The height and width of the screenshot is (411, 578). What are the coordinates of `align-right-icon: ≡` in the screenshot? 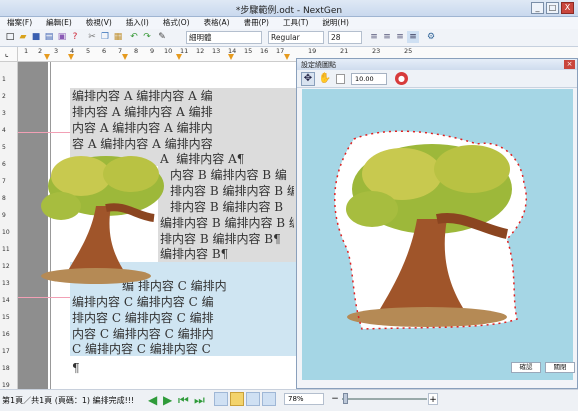 It's located at (400, 37).